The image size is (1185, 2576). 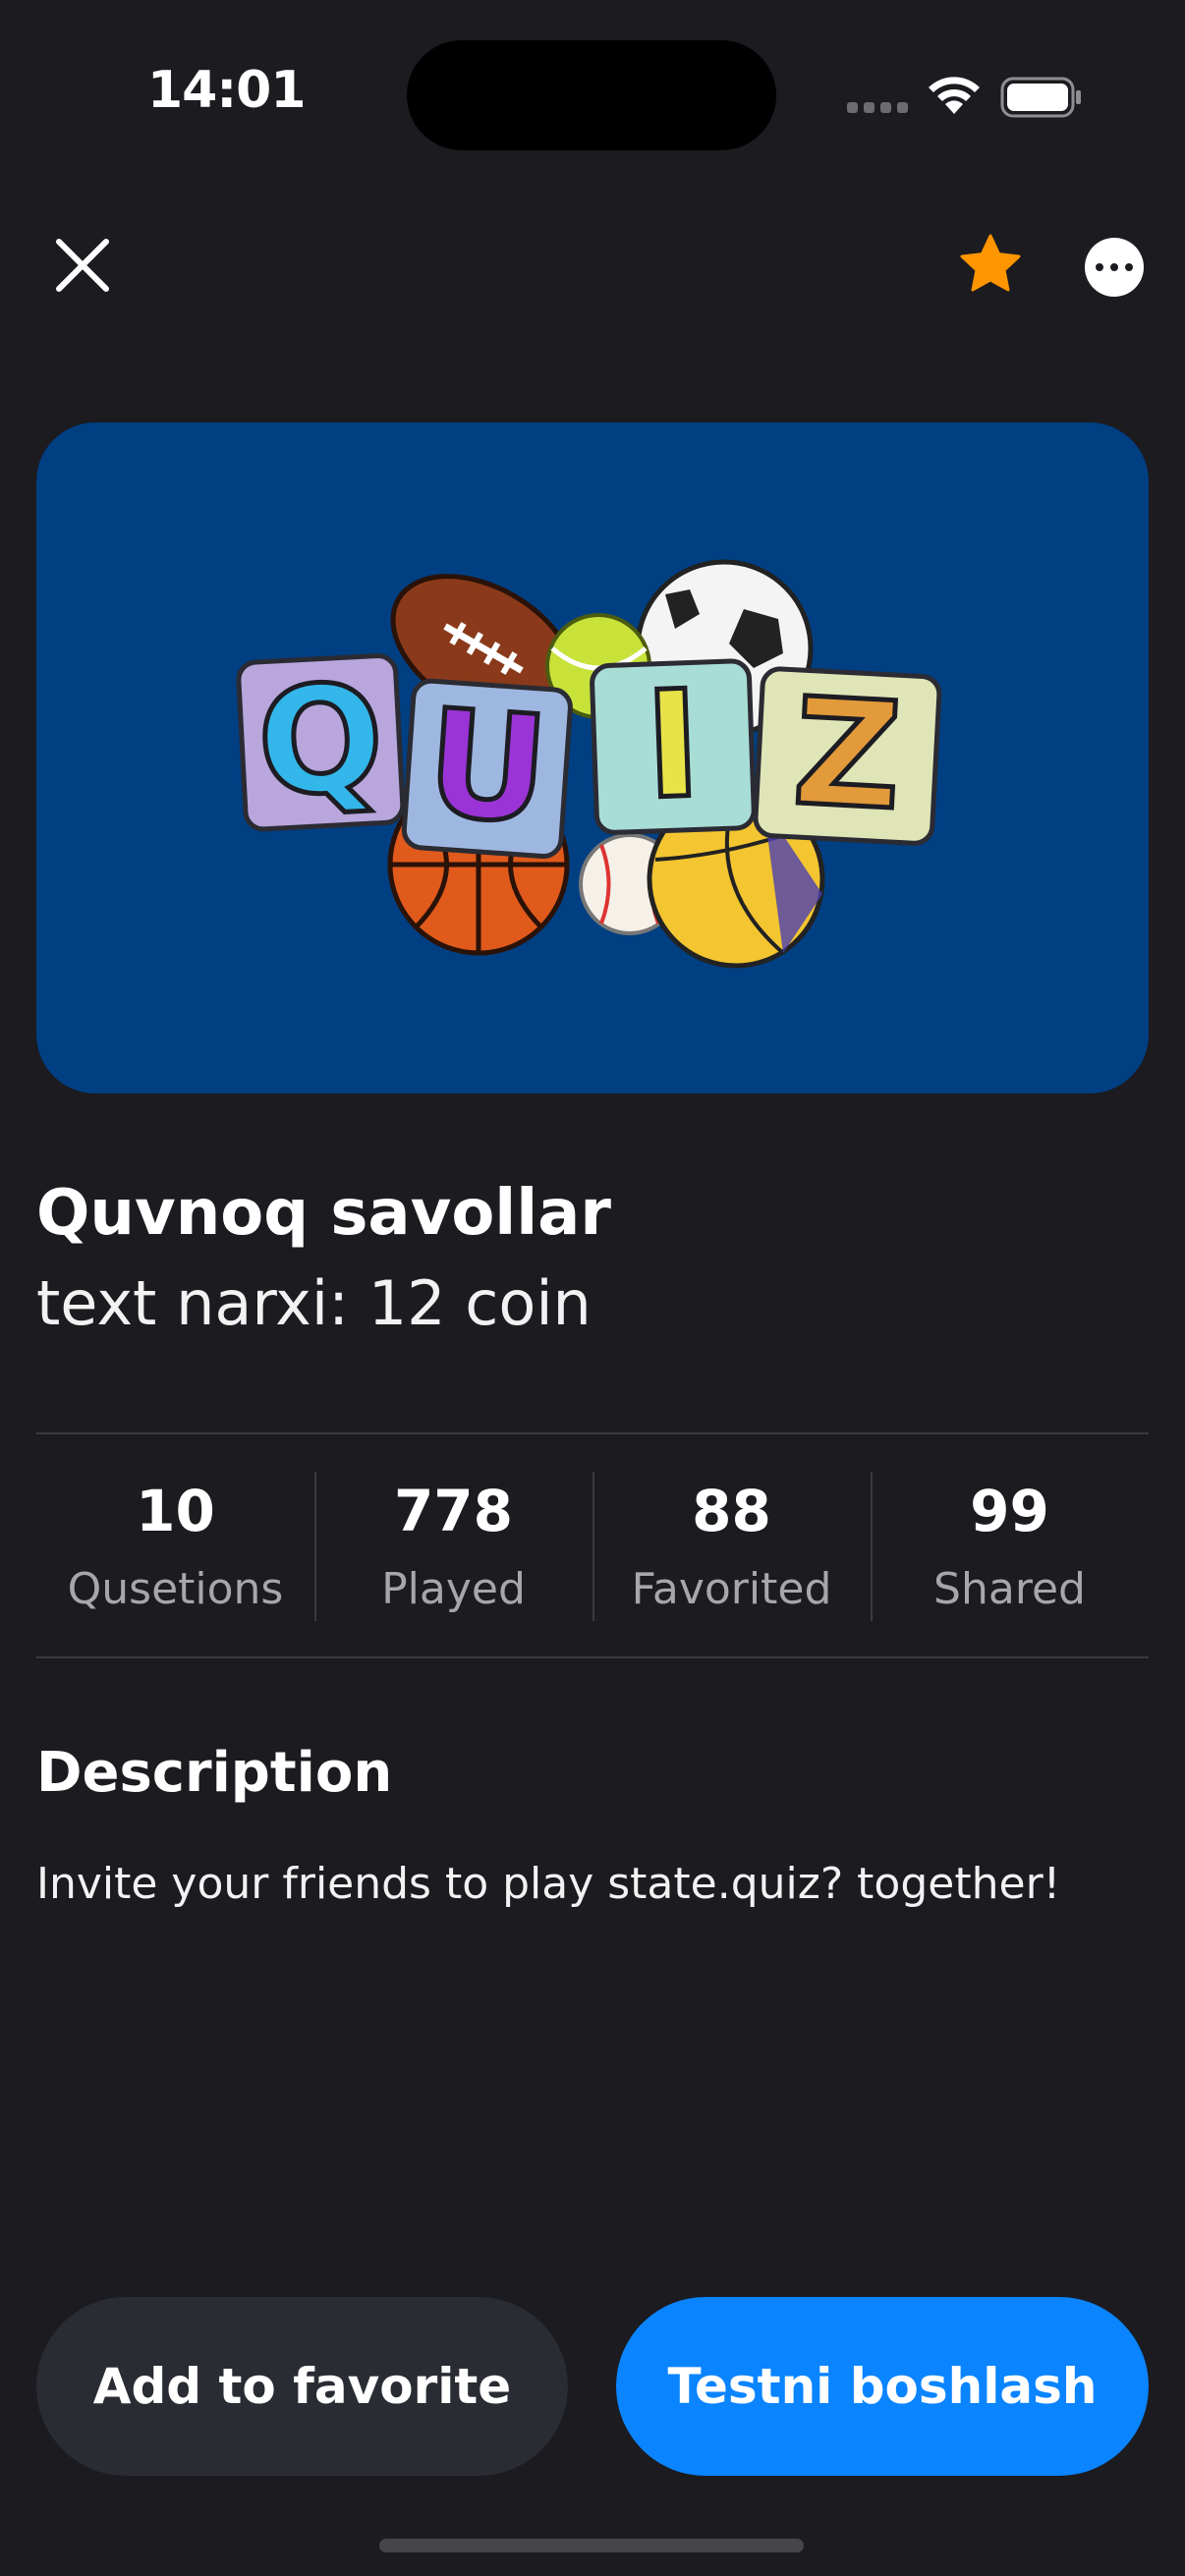 What do you see at coordinates (215, 1773) in the screenshot?
I see `description-heading: Description` at bounding box center [215, 1773].